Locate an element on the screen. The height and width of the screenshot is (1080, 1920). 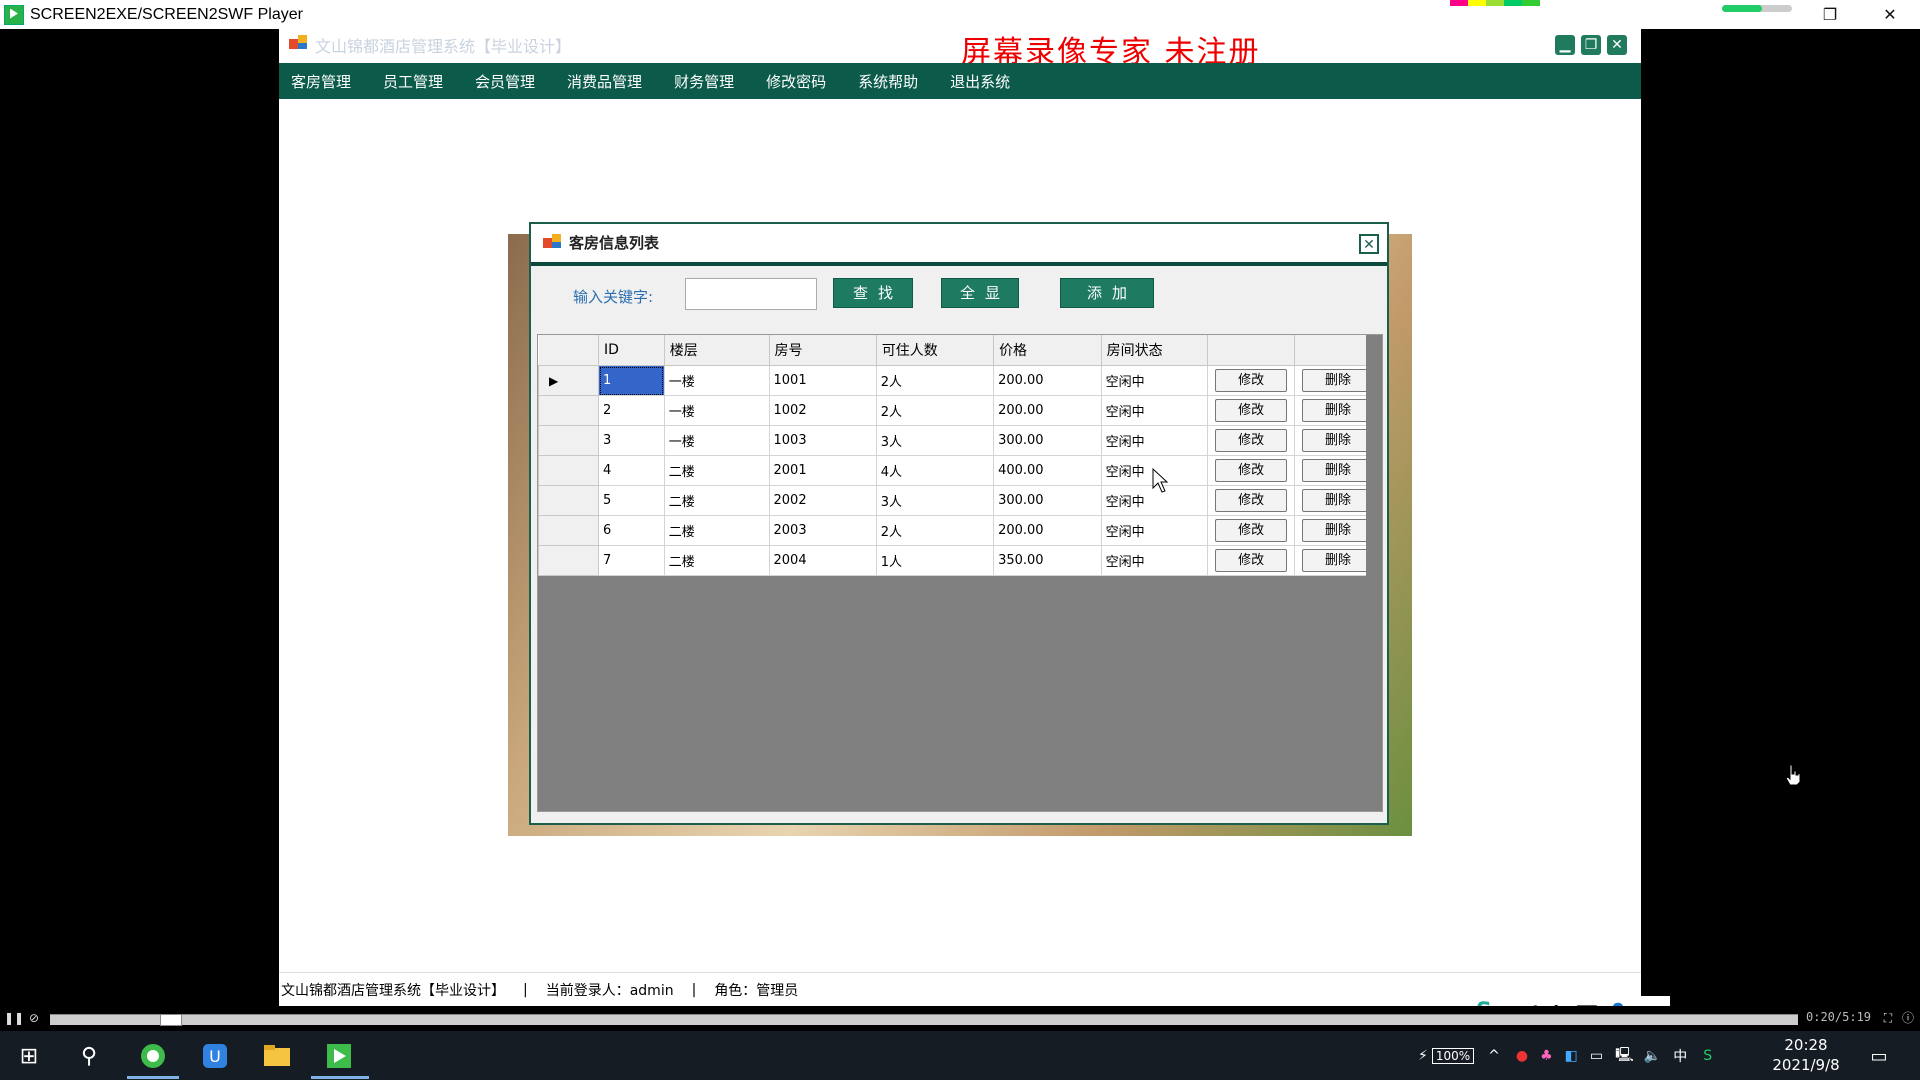
app-minimize-button: ▁ is located at coordinates (1565, 45).